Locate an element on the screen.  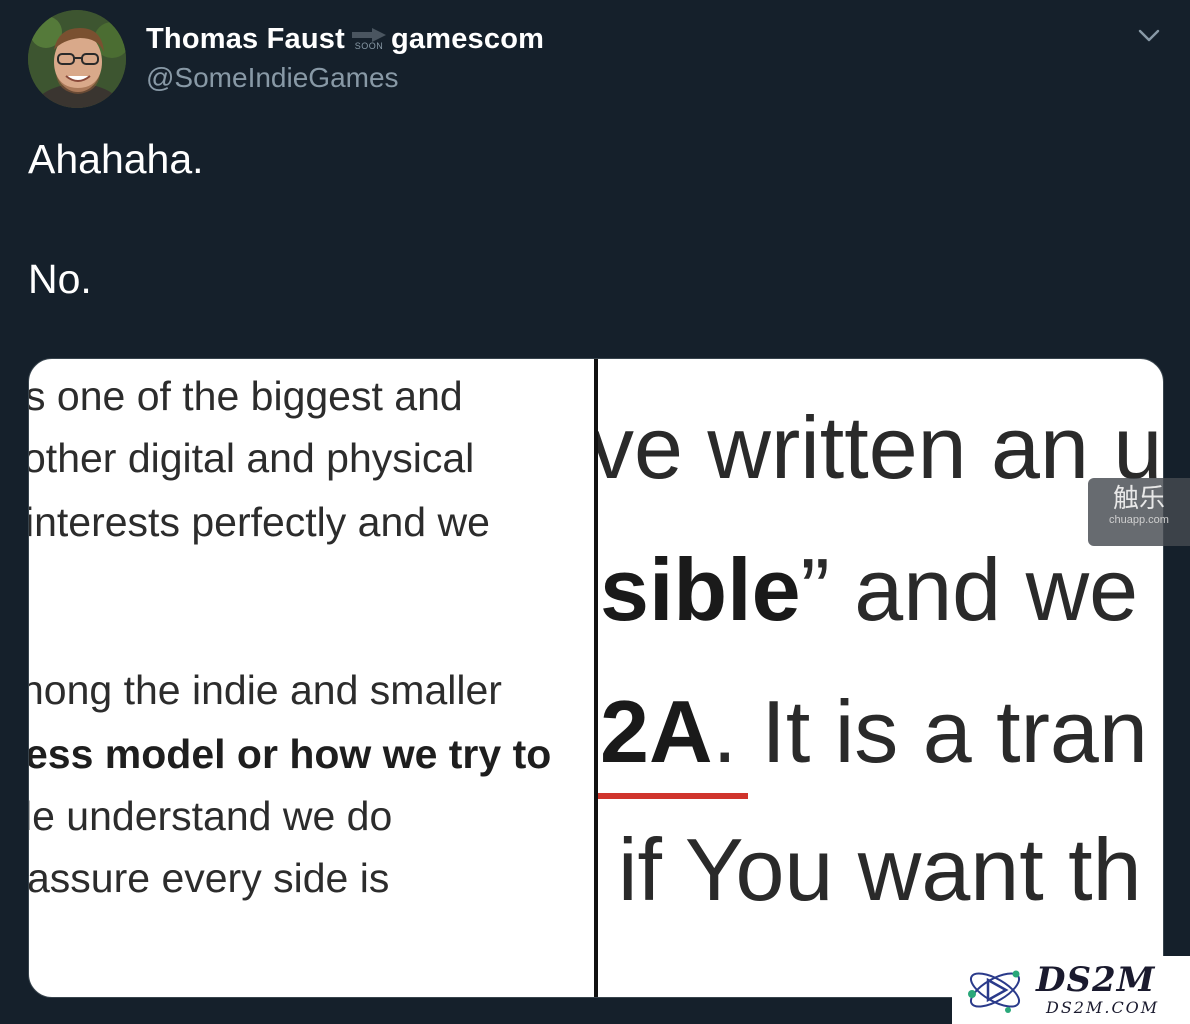
left-text-line: nong the indie and smaller is located at coordinates (265, 690).